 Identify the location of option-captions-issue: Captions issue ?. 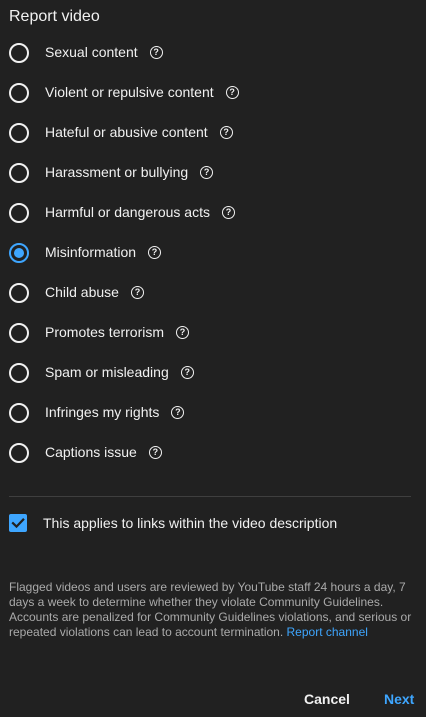
(213, 453).